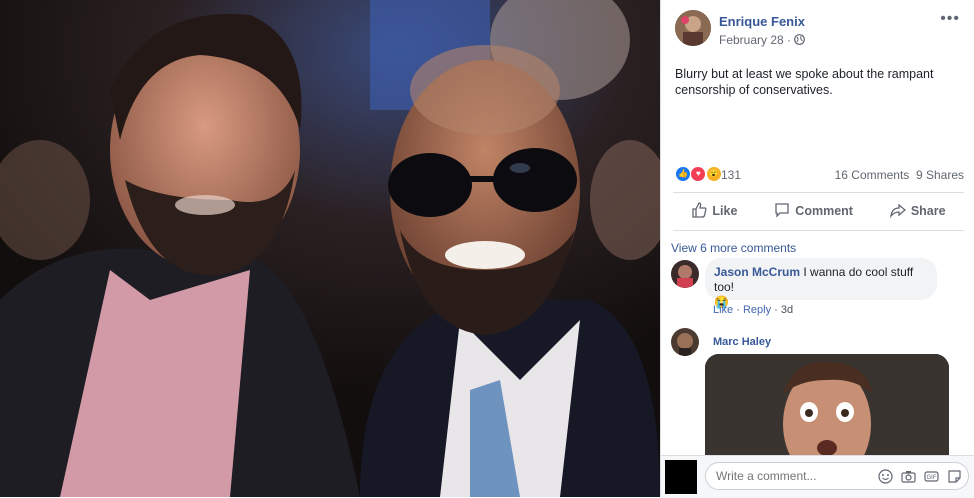 This screenshot has width=974, height=498. I want to click on reaction-count: 131, so click(731, 175).